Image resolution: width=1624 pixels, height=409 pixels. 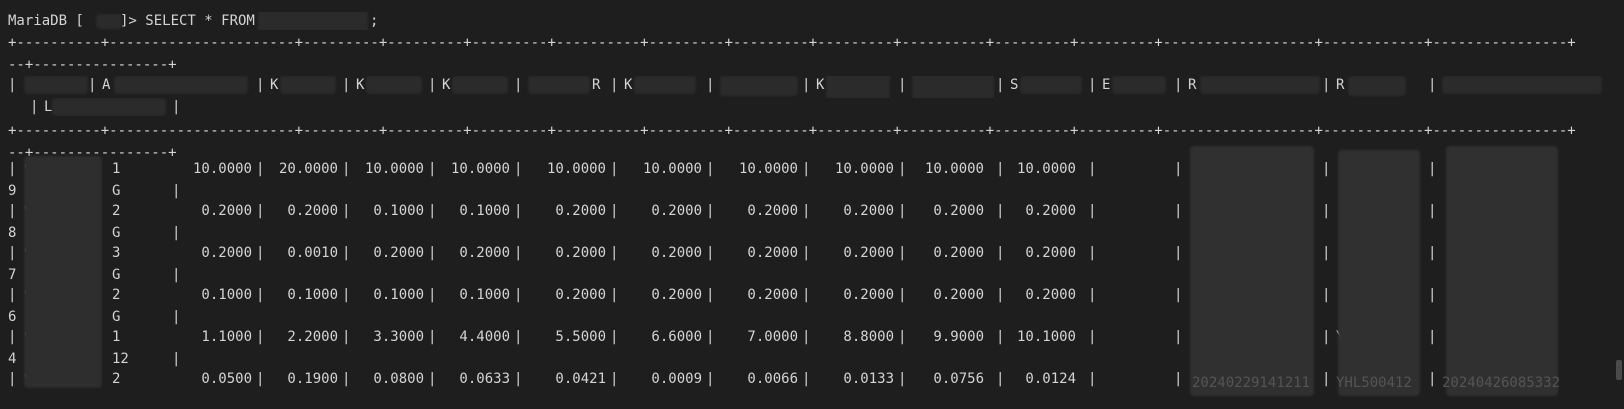 What do you see at coordinates (274, 85) in the screenshot?
I see `header-col-k1: K` at bounding box center [274, 85].